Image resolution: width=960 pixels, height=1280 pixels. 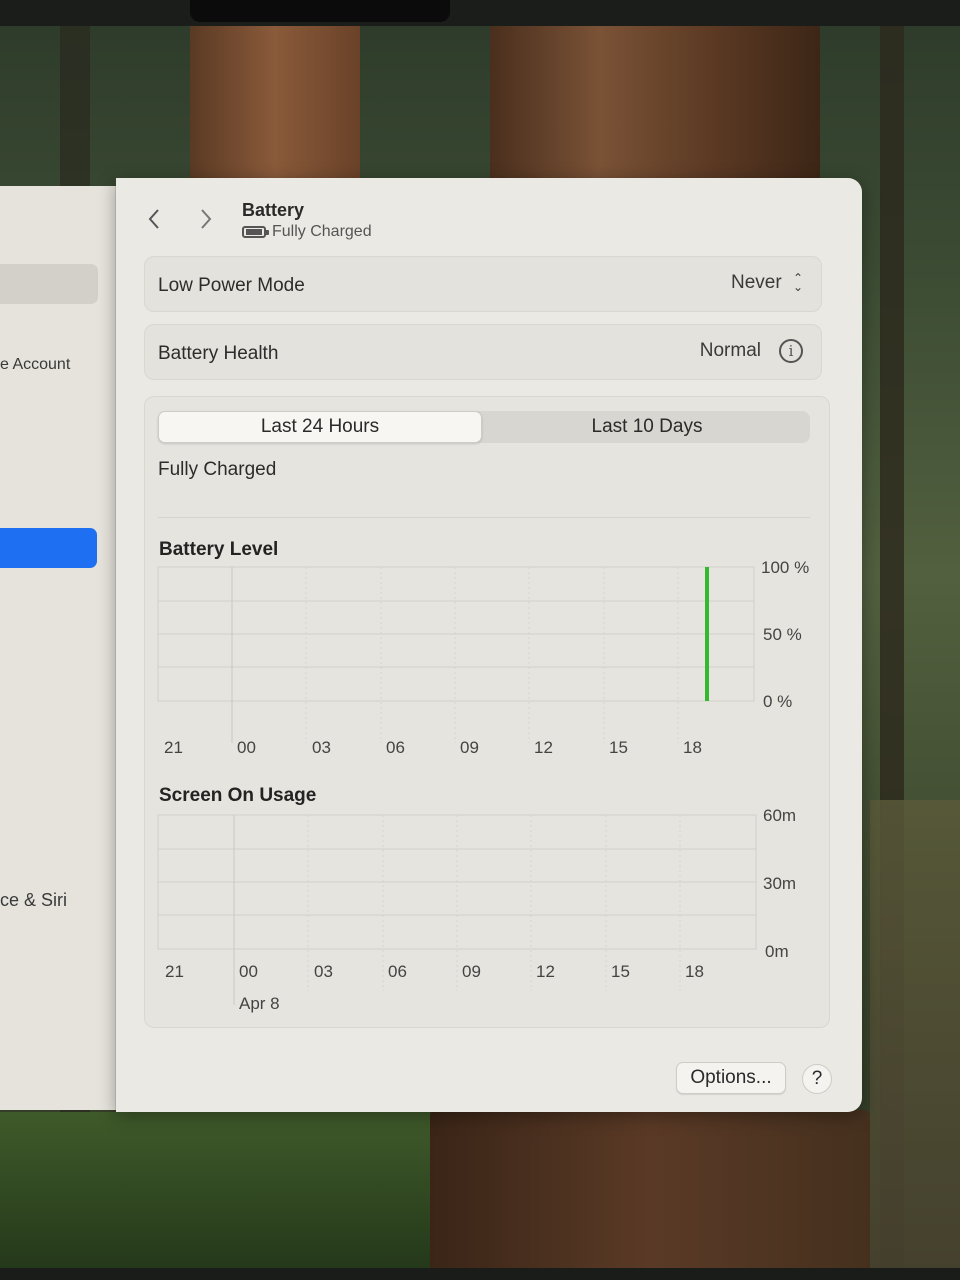 What do you see at coordinates (273, 210) in the screenshot?
I see `page-title: Battery` at bounding box center [273, 210].